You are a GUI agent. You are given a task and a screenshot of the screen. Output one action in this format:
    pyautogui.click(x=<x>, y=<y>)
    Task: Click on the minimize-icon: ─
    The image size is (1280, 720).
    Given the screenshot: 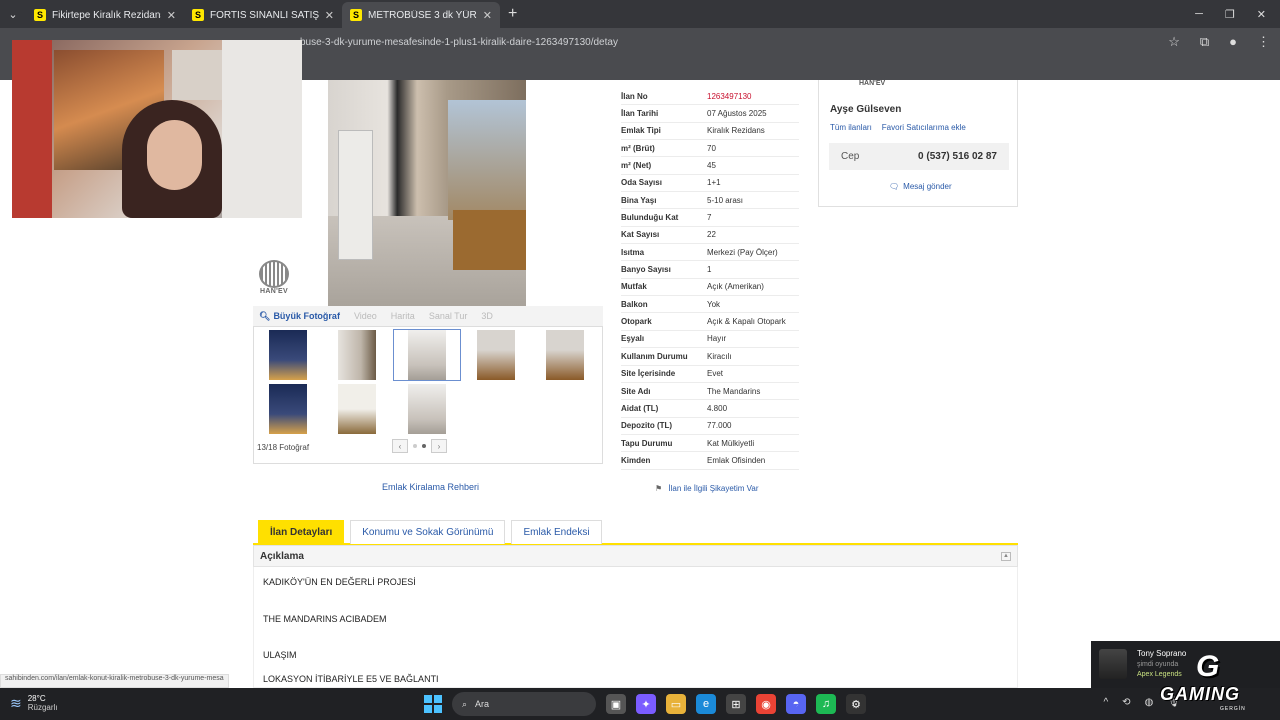 What is the action you would take?
    pyautogui.click(x=1199, y=14)
    